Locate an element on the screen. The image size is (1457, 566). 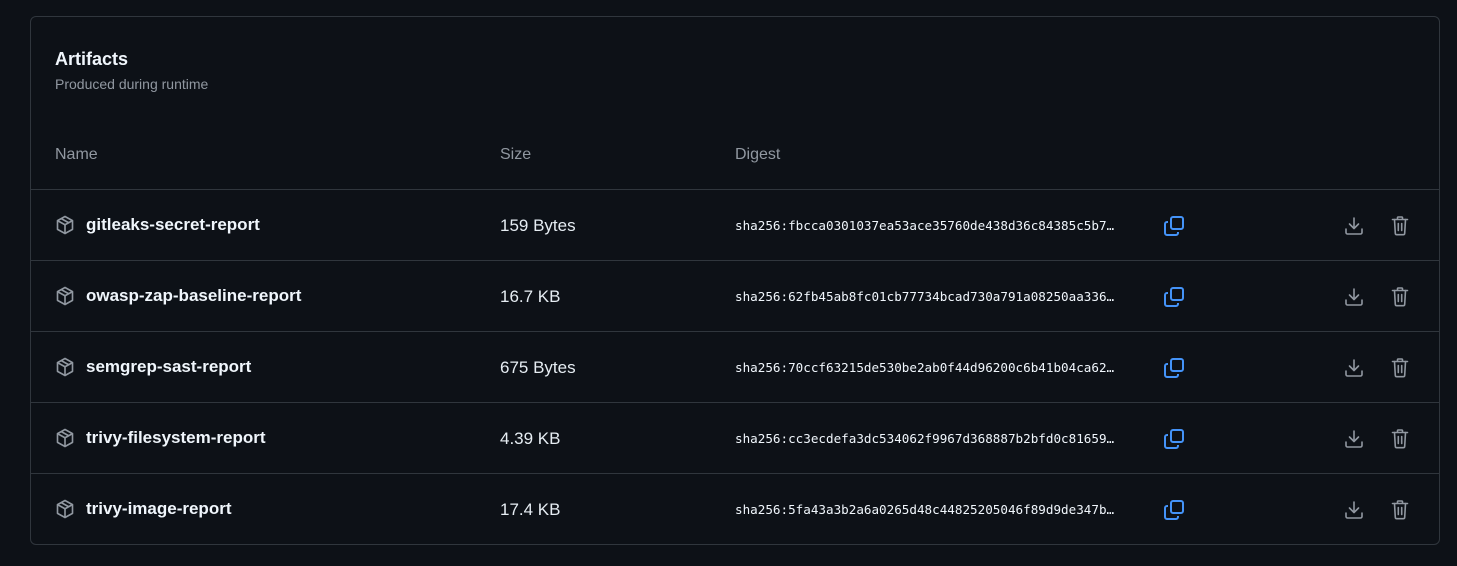
artifact-name: trivy-filesystem-report is located at coordinates (176, 438).